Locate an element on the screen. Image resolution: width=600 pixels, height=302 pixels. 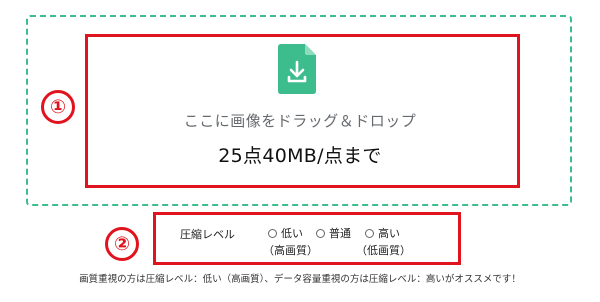
radio-normal-label: 普通 is located at coordinates (340, 233).